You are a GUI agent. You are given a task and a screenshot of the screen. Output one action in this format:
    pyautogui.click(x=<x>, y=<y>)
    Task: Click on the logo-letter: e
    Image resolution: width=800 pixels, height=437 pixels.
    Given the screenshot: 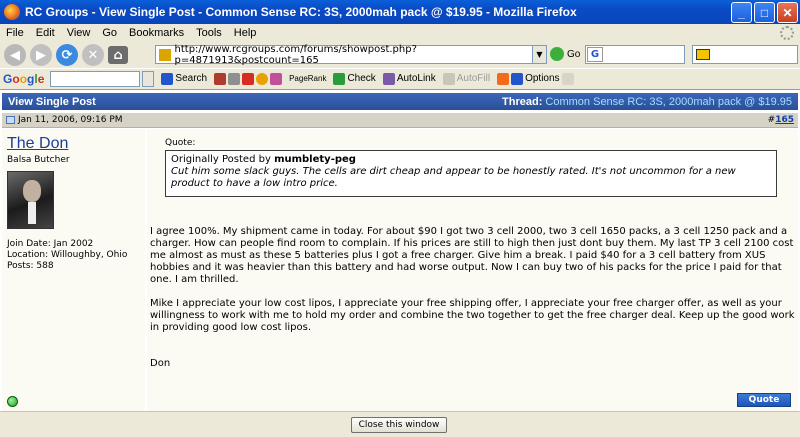 What is the action you would take?
    pyautogui.click(x=41, y=78)
    